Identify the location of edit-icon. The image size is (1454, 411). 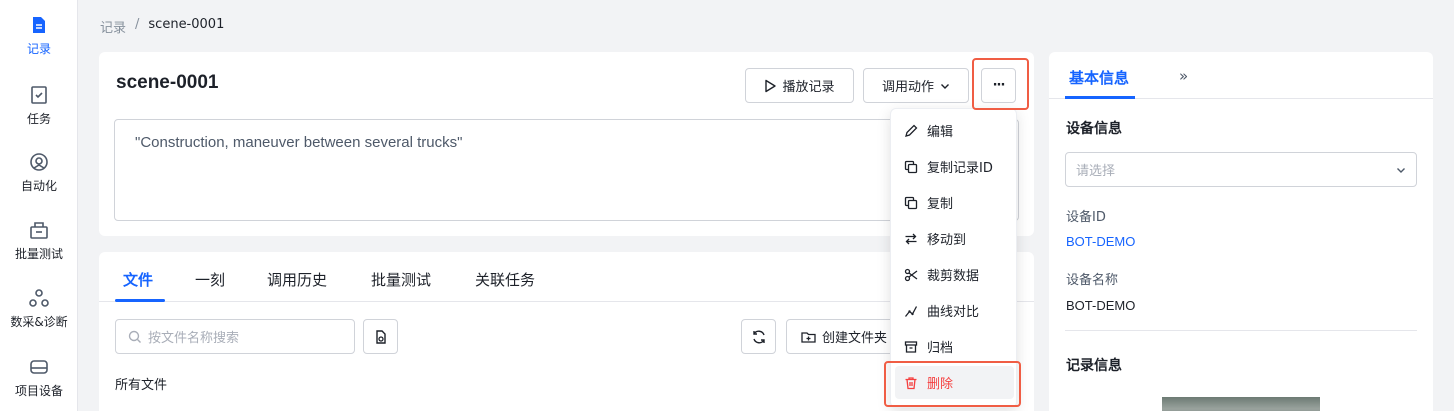
(911, 131).